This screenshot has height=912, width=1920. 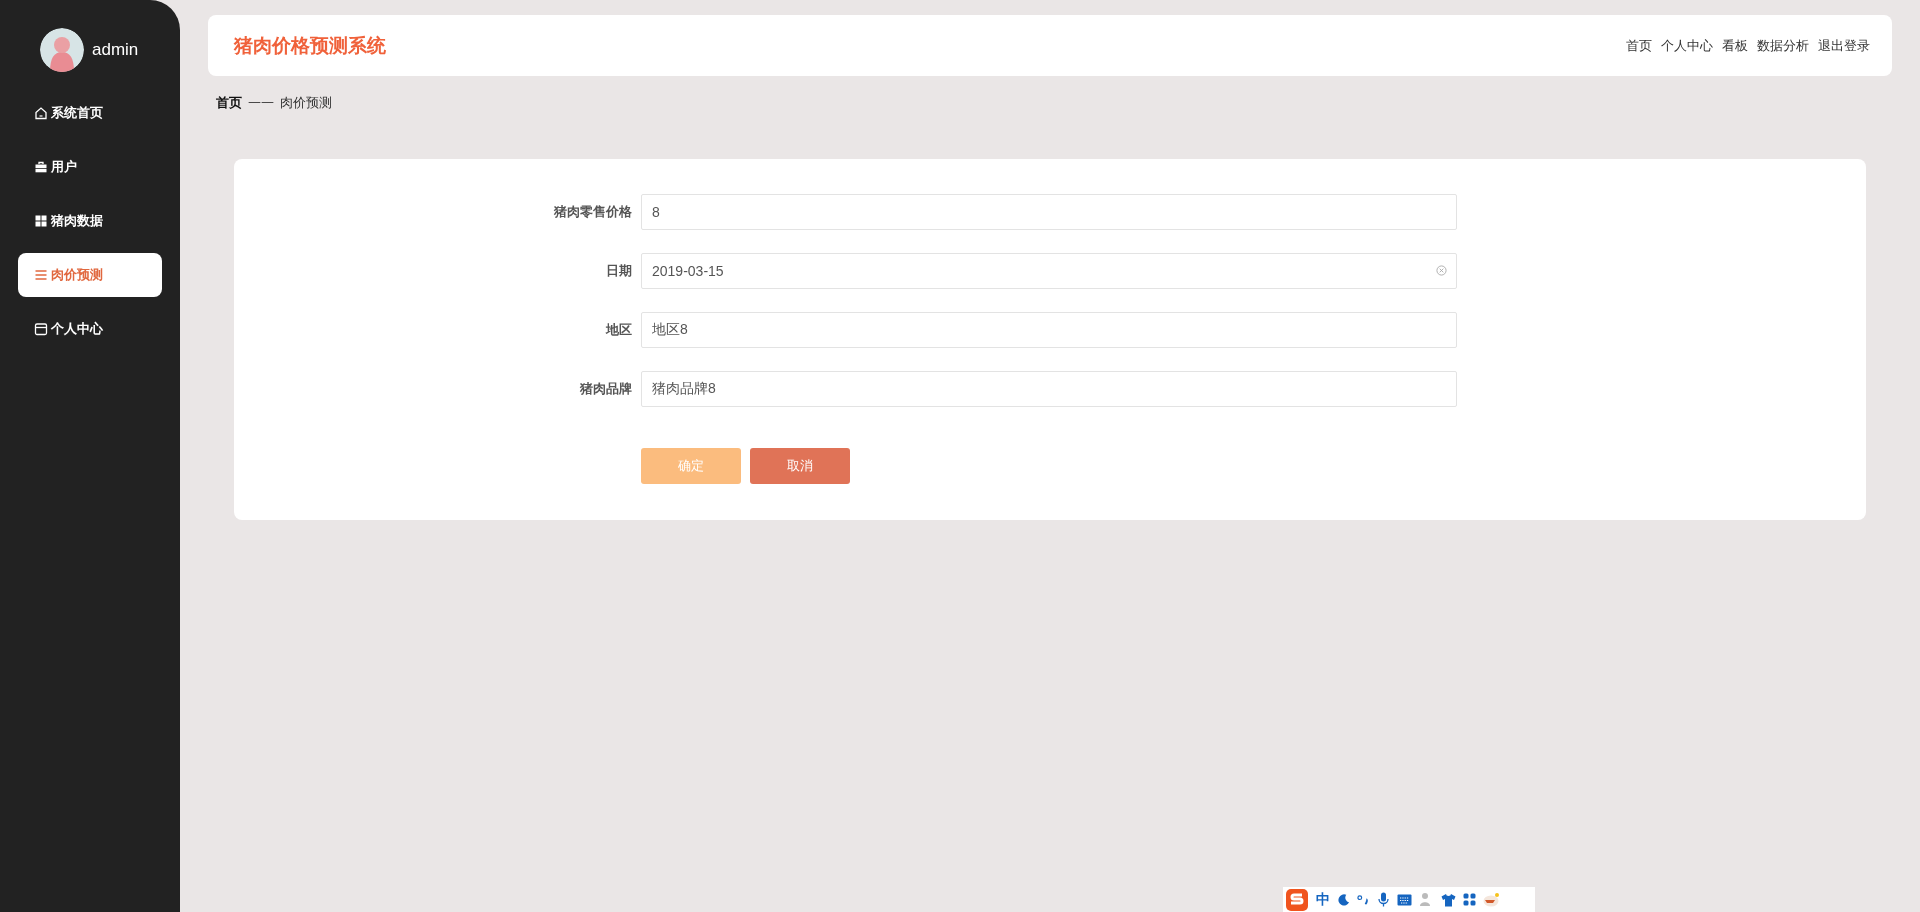 What do you see at coordinates (1687, 45) in the screenshot?
I see `nav-link: 个人中心` at bounding box center [1687, 45].